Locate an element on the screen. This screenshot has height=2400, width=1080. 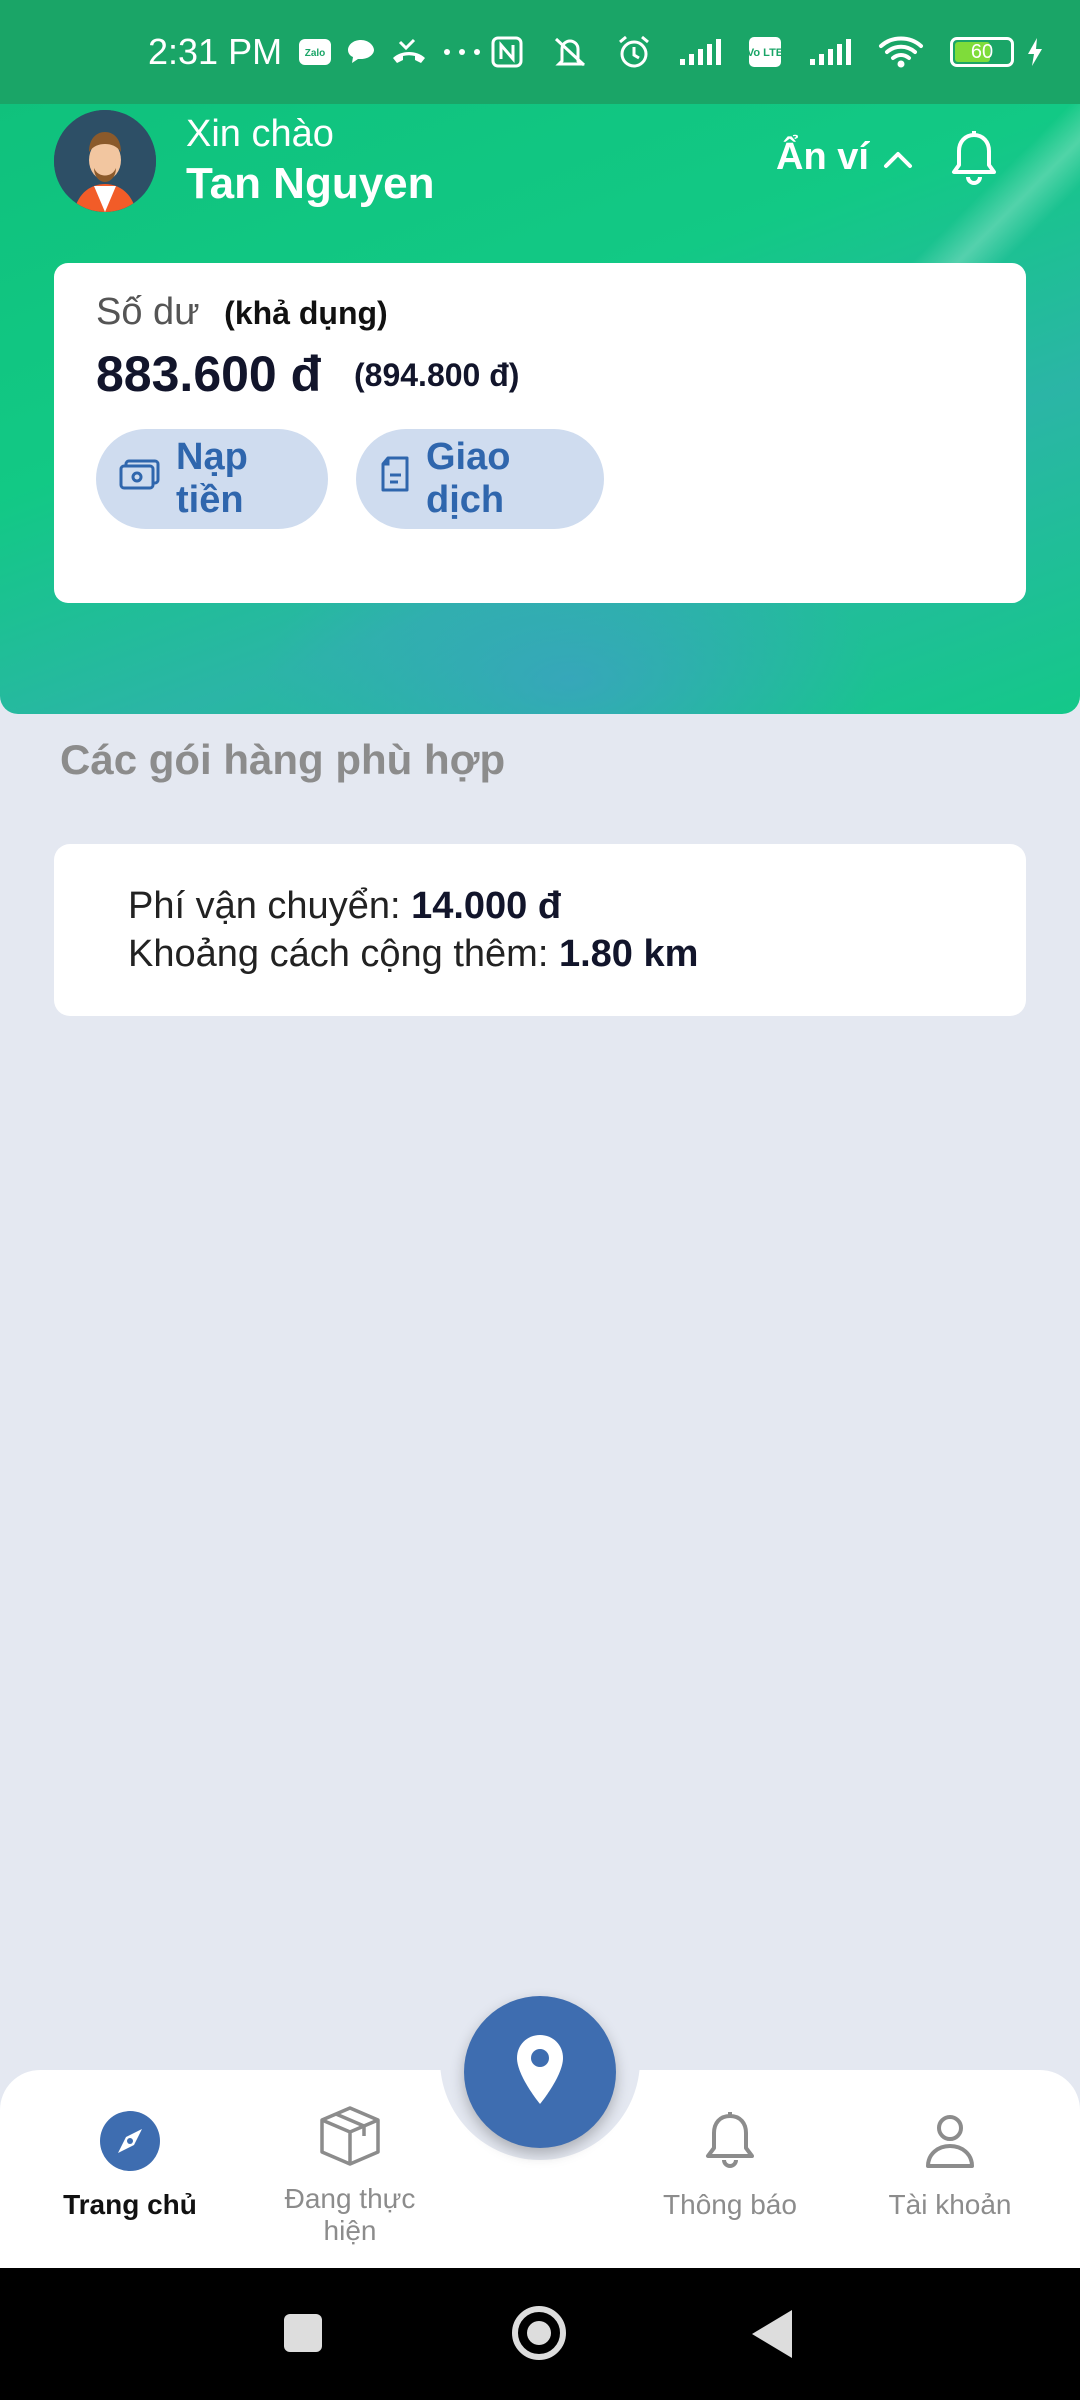
svg-text: Zalo is located at coordinates (315, 53).